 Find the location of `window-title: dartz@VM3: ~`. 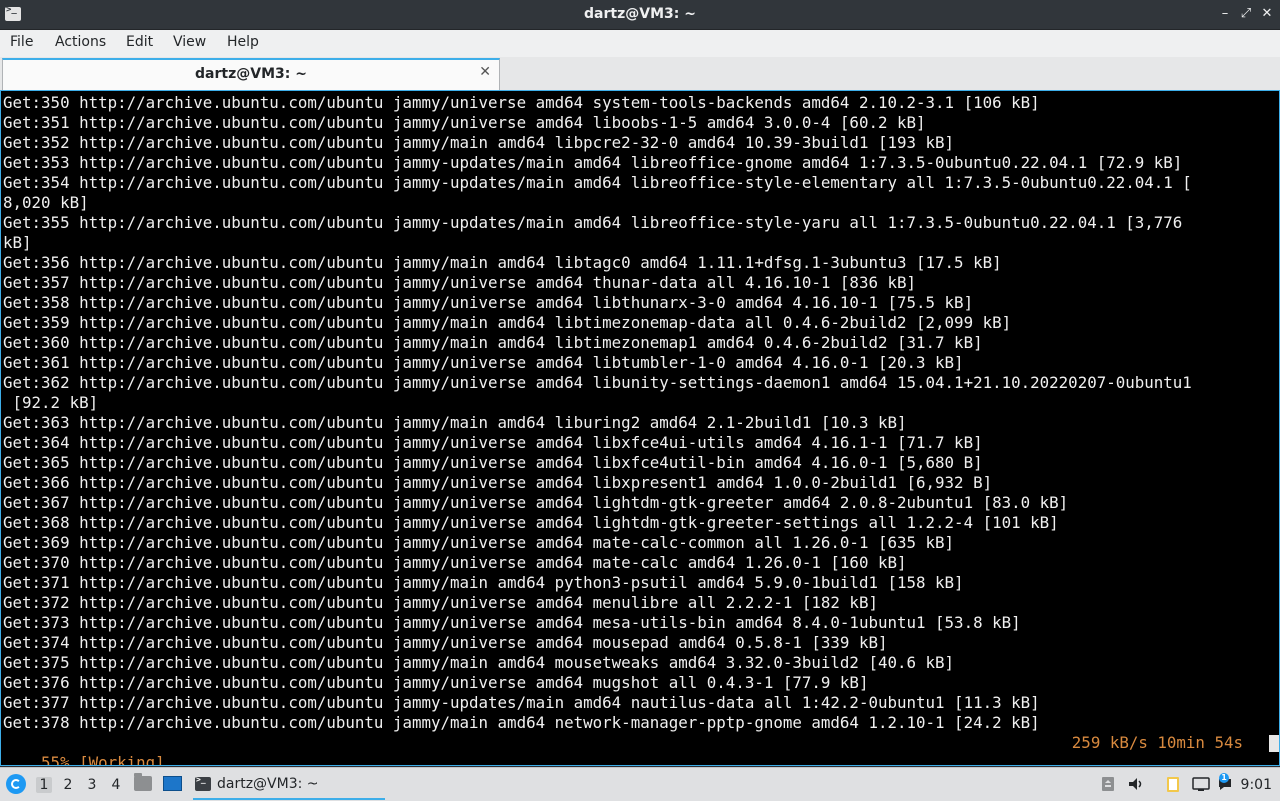

window-title: dartz@VM3: ~ is located at coordinates (640, 14).